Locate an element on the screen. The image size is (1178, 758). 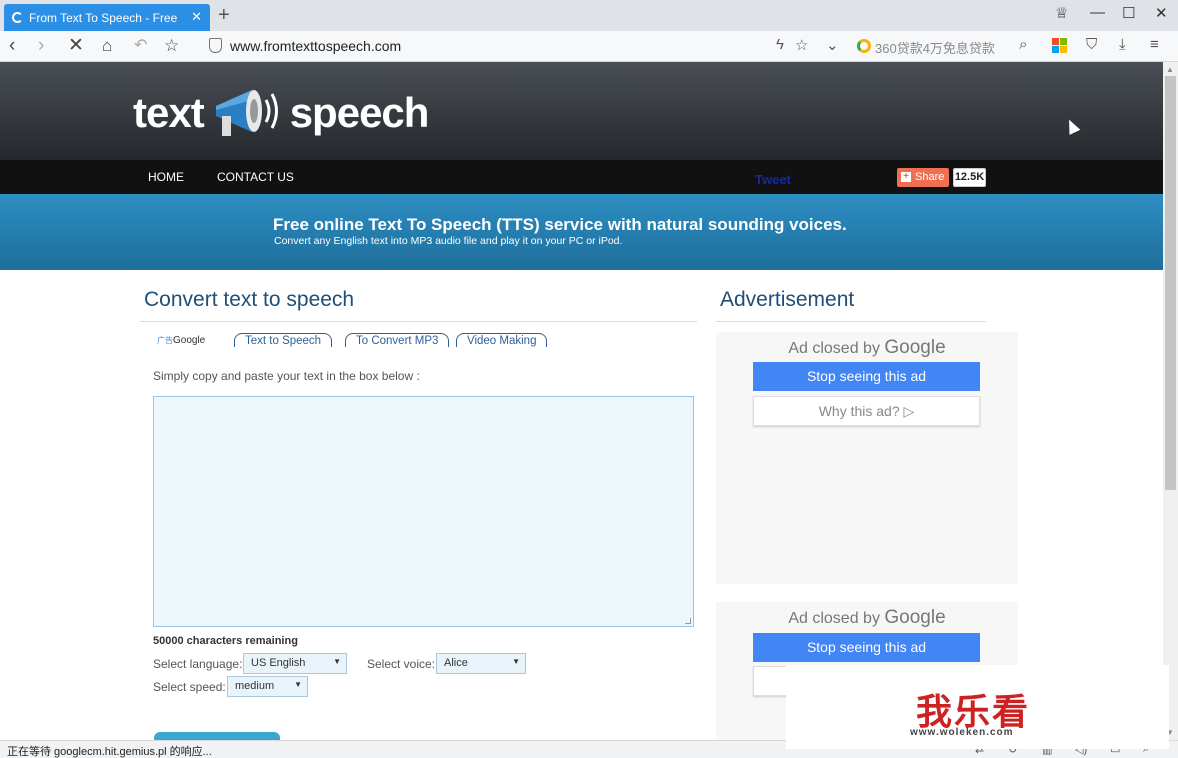
apps-icon is located at coordinates (1059, 45).